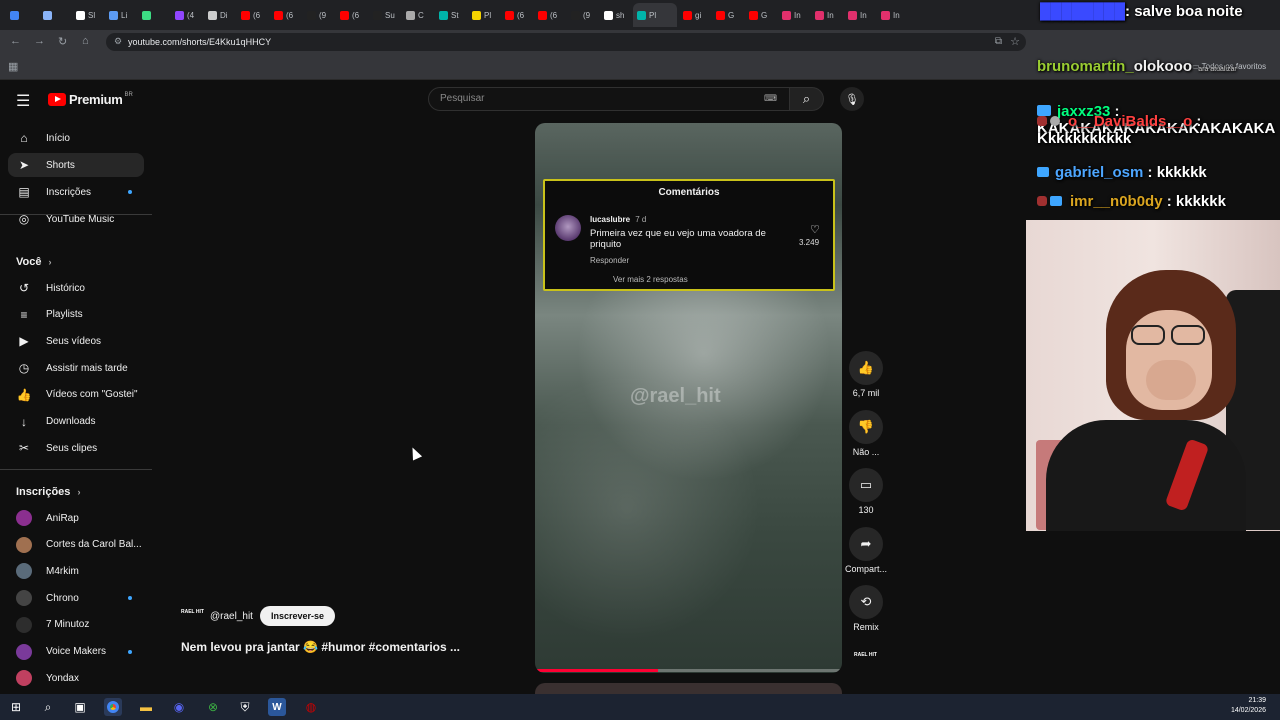 Image resolution: width=1280 pixels, height=720 pixels. Describe the element at coordinates (16, 707) in the screenshot. I see `windows-start-icon: ⊞` at that location.